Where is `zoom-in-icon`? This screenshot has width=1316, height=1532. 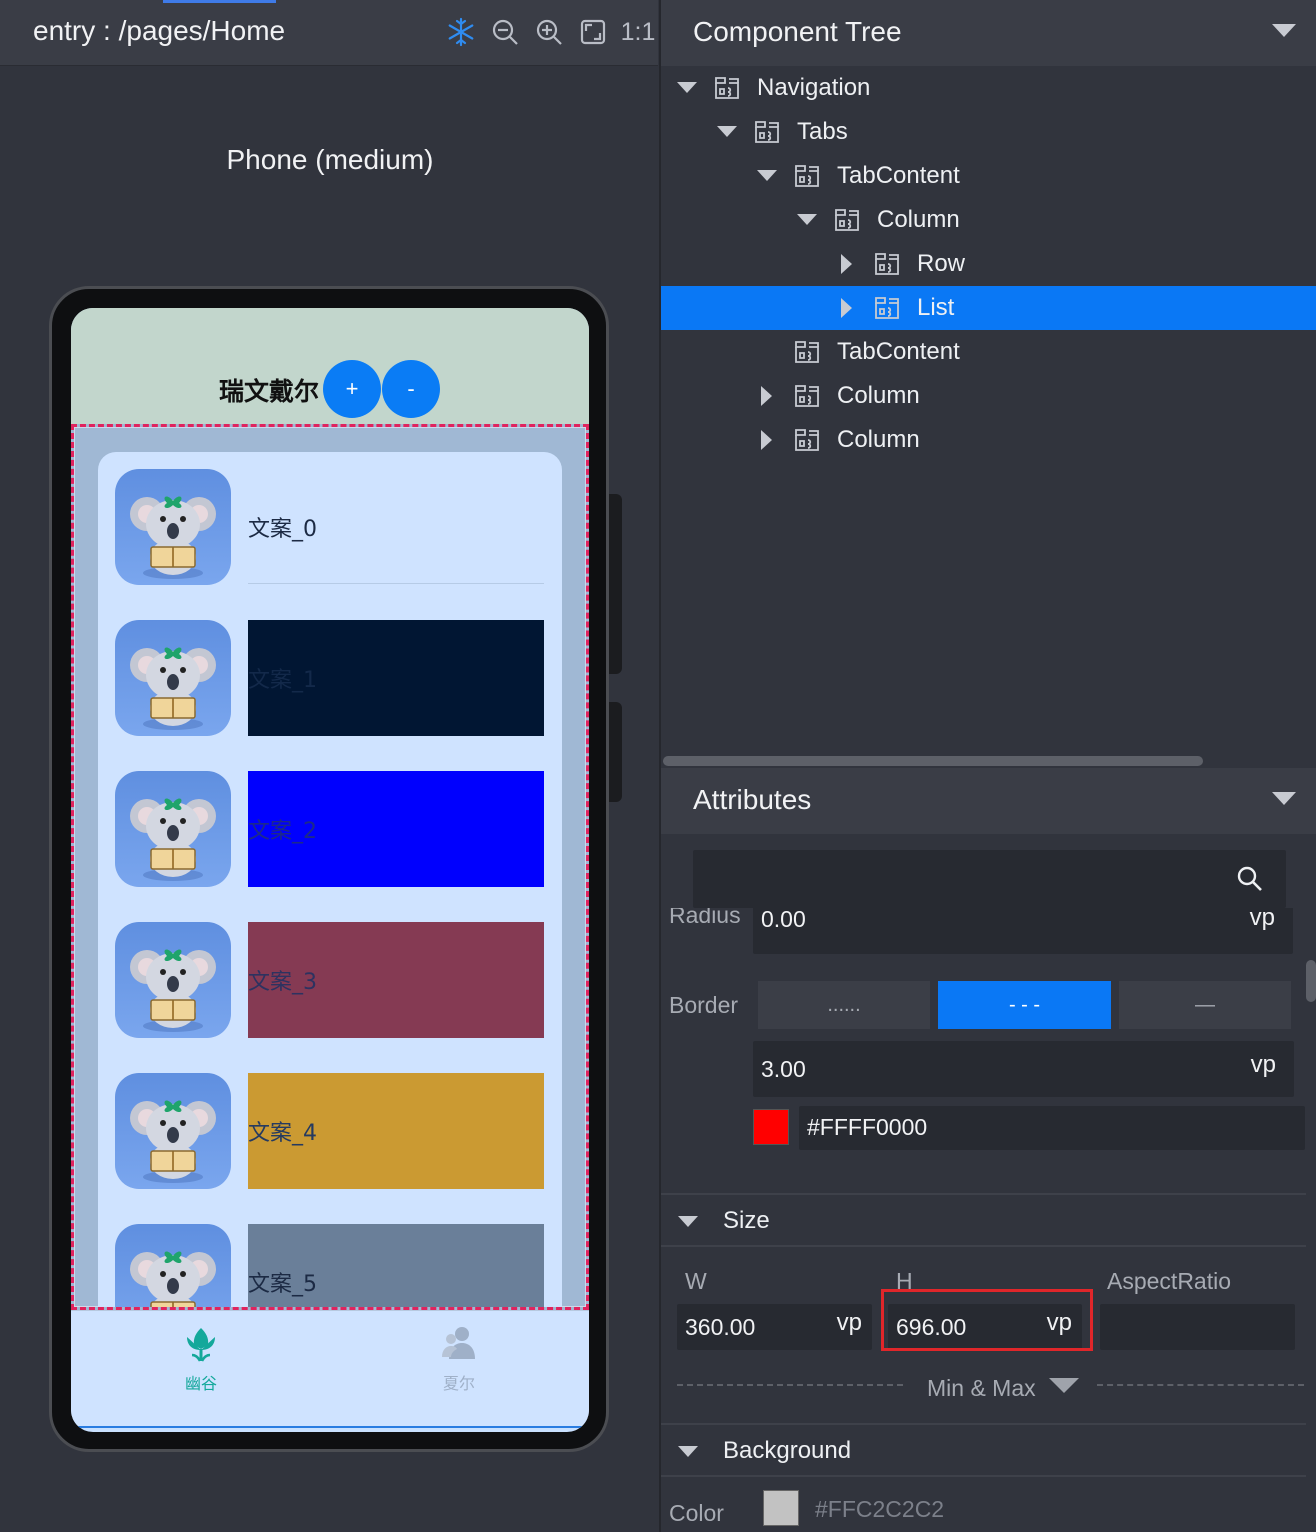
zoom-in-icon is located at coordinates (549, 32).